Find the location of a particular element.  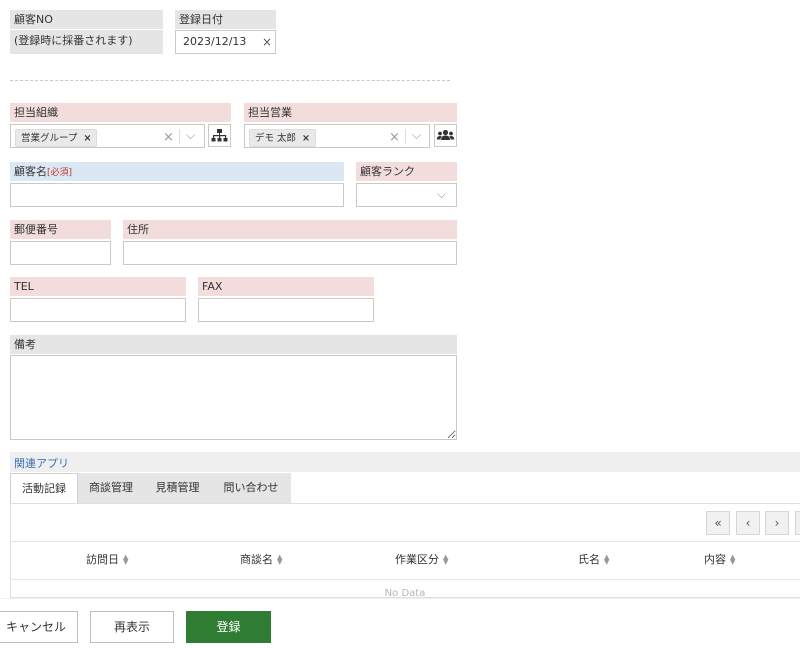

memo-textarea is located at coordinates (233, 397).